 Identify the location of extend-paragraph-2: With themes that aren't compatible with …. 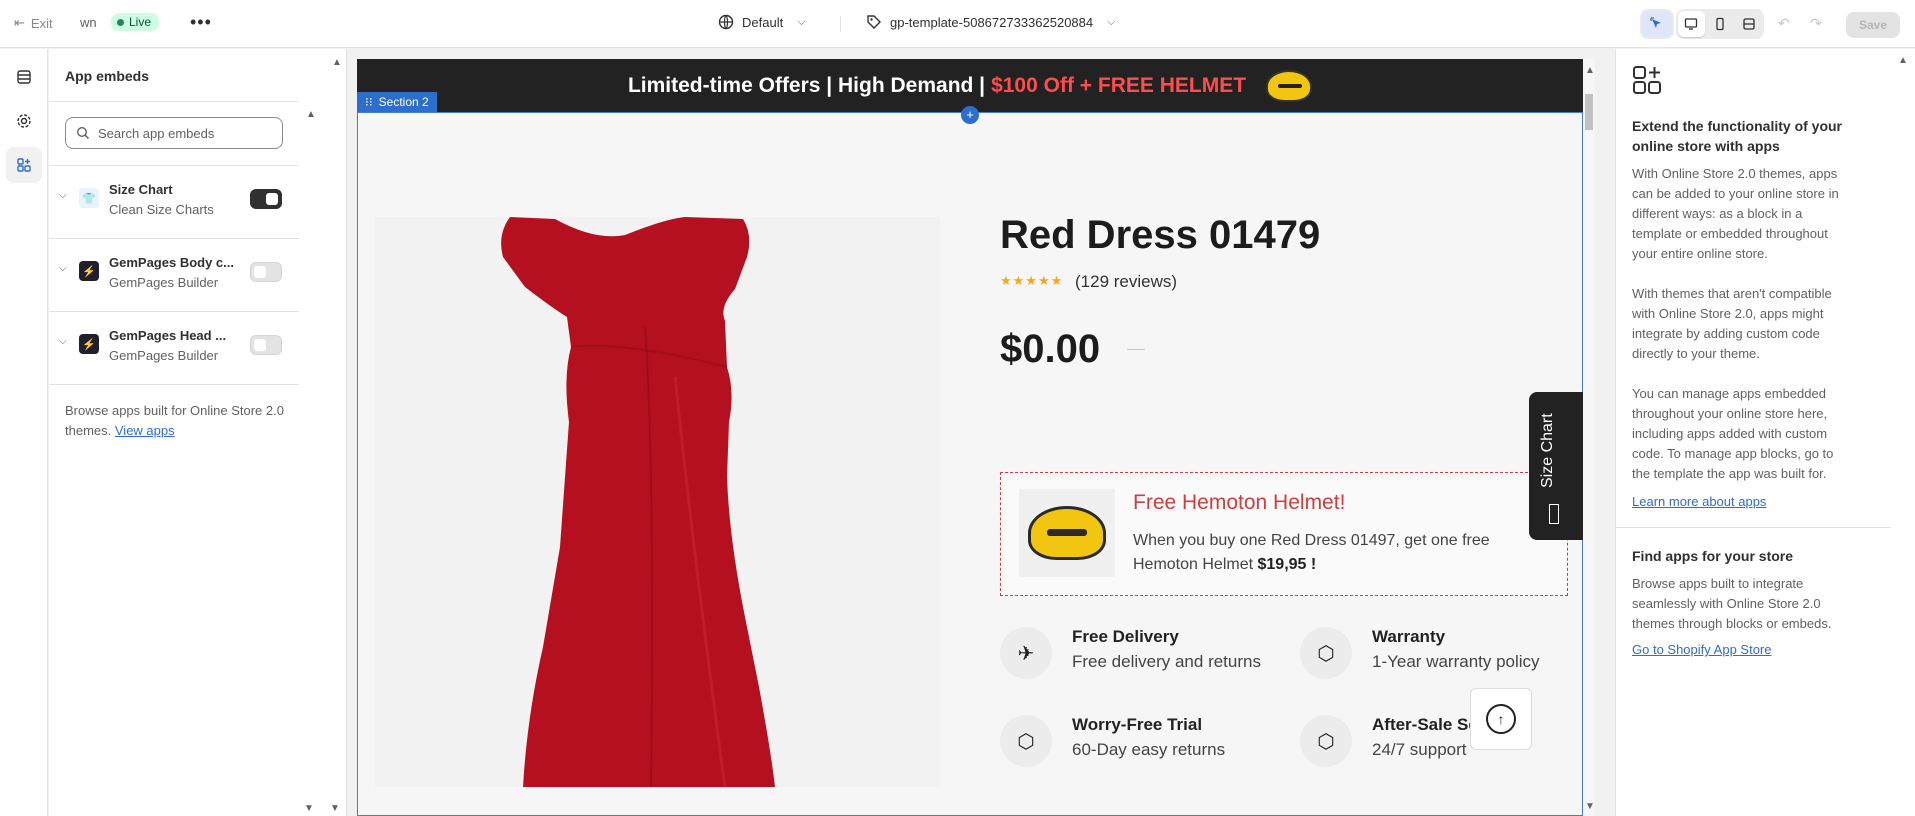
(1732, 323).